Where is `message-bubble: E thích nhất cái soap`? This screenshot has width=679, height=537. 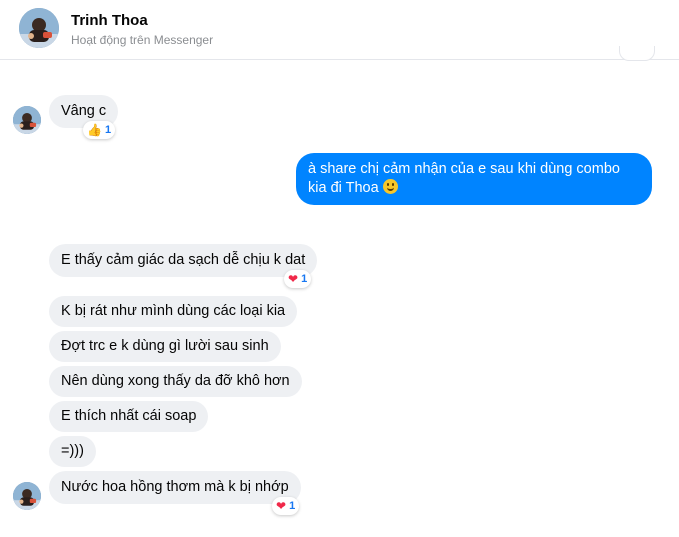
message-bubble: E thích nhất cái soap is located at coordinates (129, 416).